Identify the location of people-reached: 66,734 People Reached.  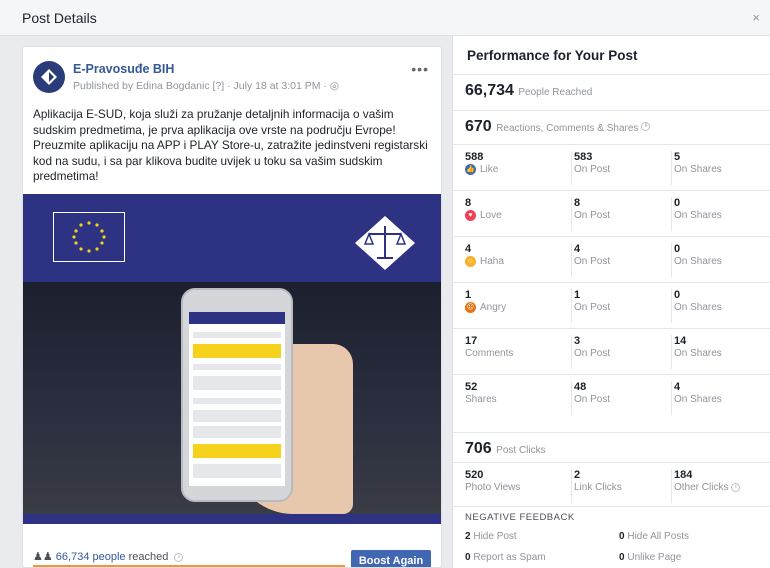
(529, 90).